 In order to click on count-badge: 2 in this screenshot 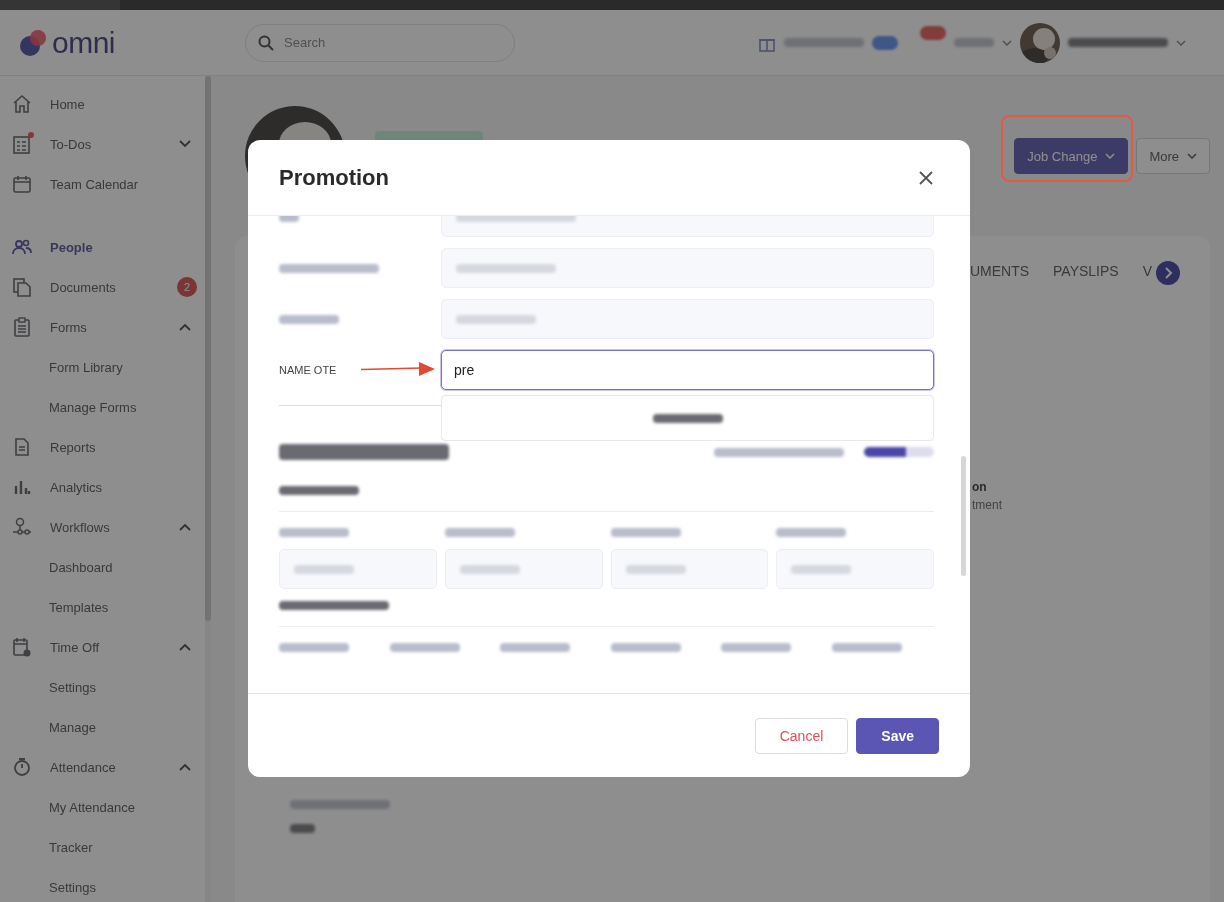, I will do `click(187, 287)`.